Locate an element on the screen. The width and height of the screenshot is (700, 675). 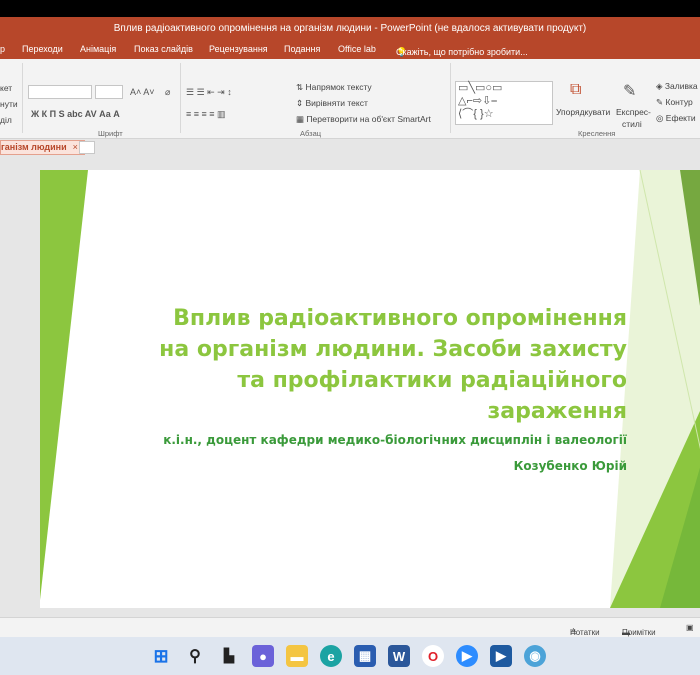
text-direction-label: Напрямок тексту is located at coordinates (338, 87).